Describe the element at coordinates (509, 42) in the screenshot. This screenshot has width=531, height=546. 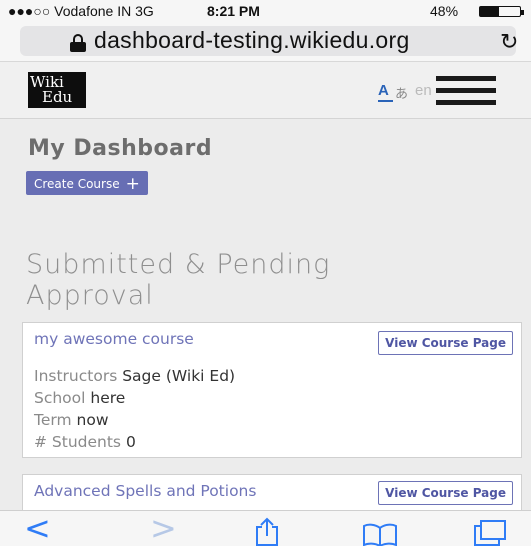
I see `reload-icon: ↻` at that location.